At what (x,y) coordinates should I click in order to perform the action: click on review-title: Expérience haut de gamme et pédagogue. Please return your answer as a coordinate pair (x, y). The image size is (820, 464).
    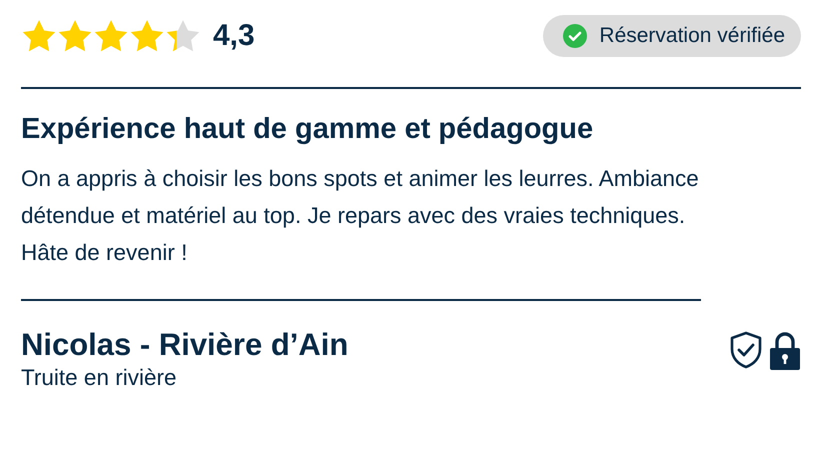
    Looking at the image, I should click on (307, 129).